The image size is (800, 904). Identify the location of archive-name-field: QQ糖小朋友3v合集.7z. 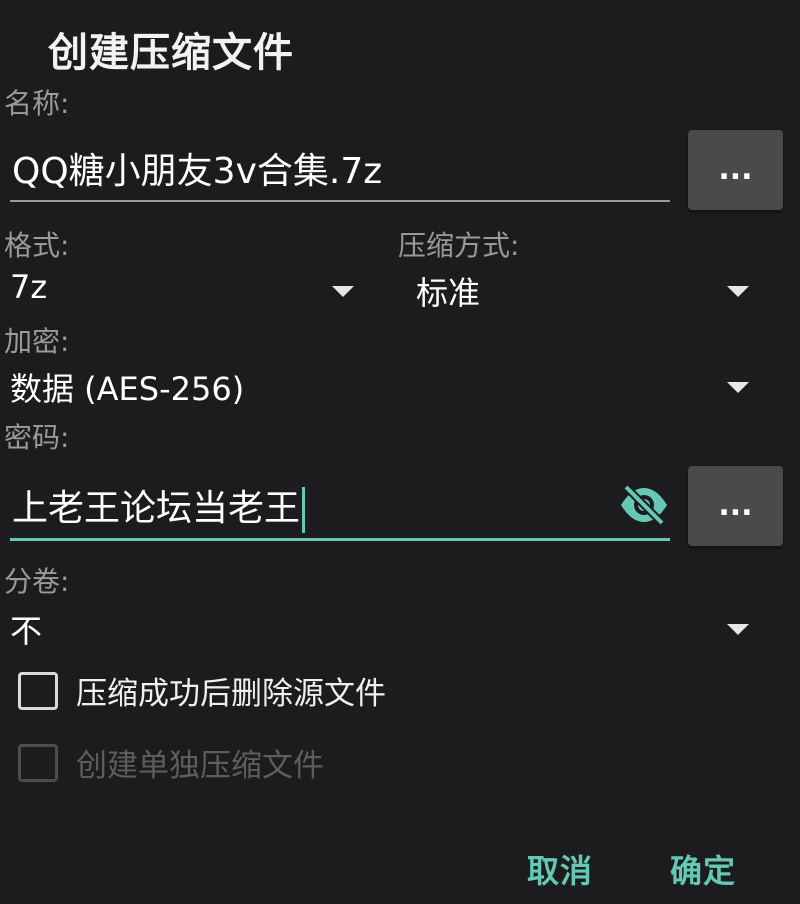
(340, 166).